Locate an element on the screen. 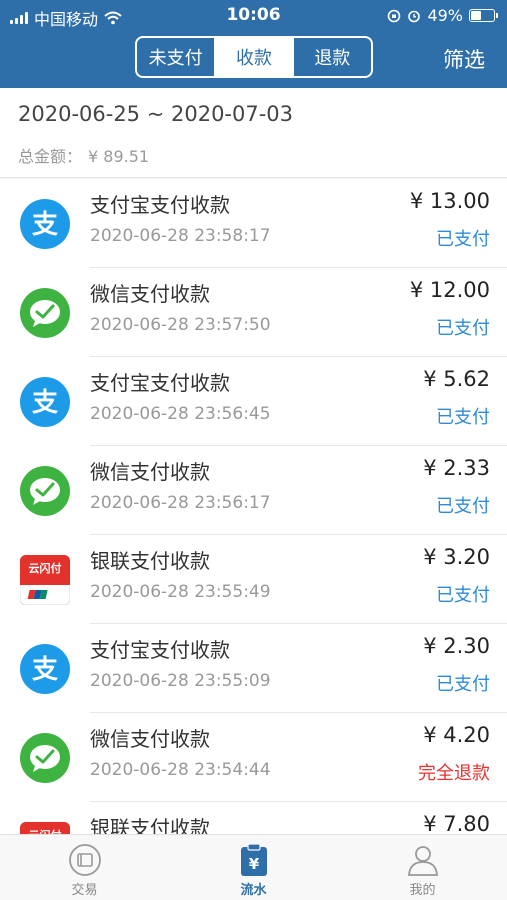 The height and width of the screenshot is (900, 507). segmented-control: 未支付 收款 退款 is located at coordinates (254, 57).